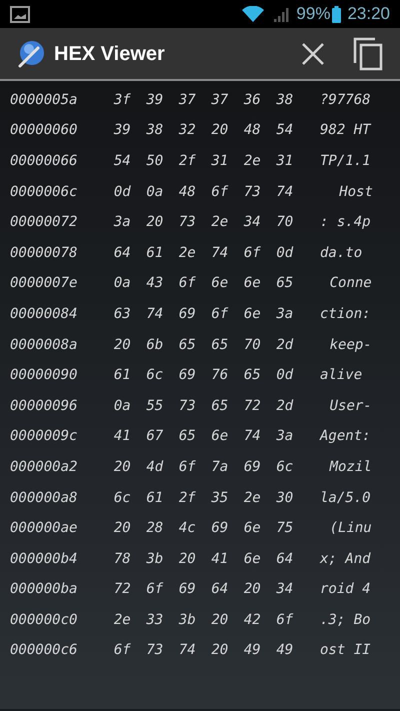 This screenshot has height=711, width=400. I want to click on hex-cell-text: 70, so click(284, 222).